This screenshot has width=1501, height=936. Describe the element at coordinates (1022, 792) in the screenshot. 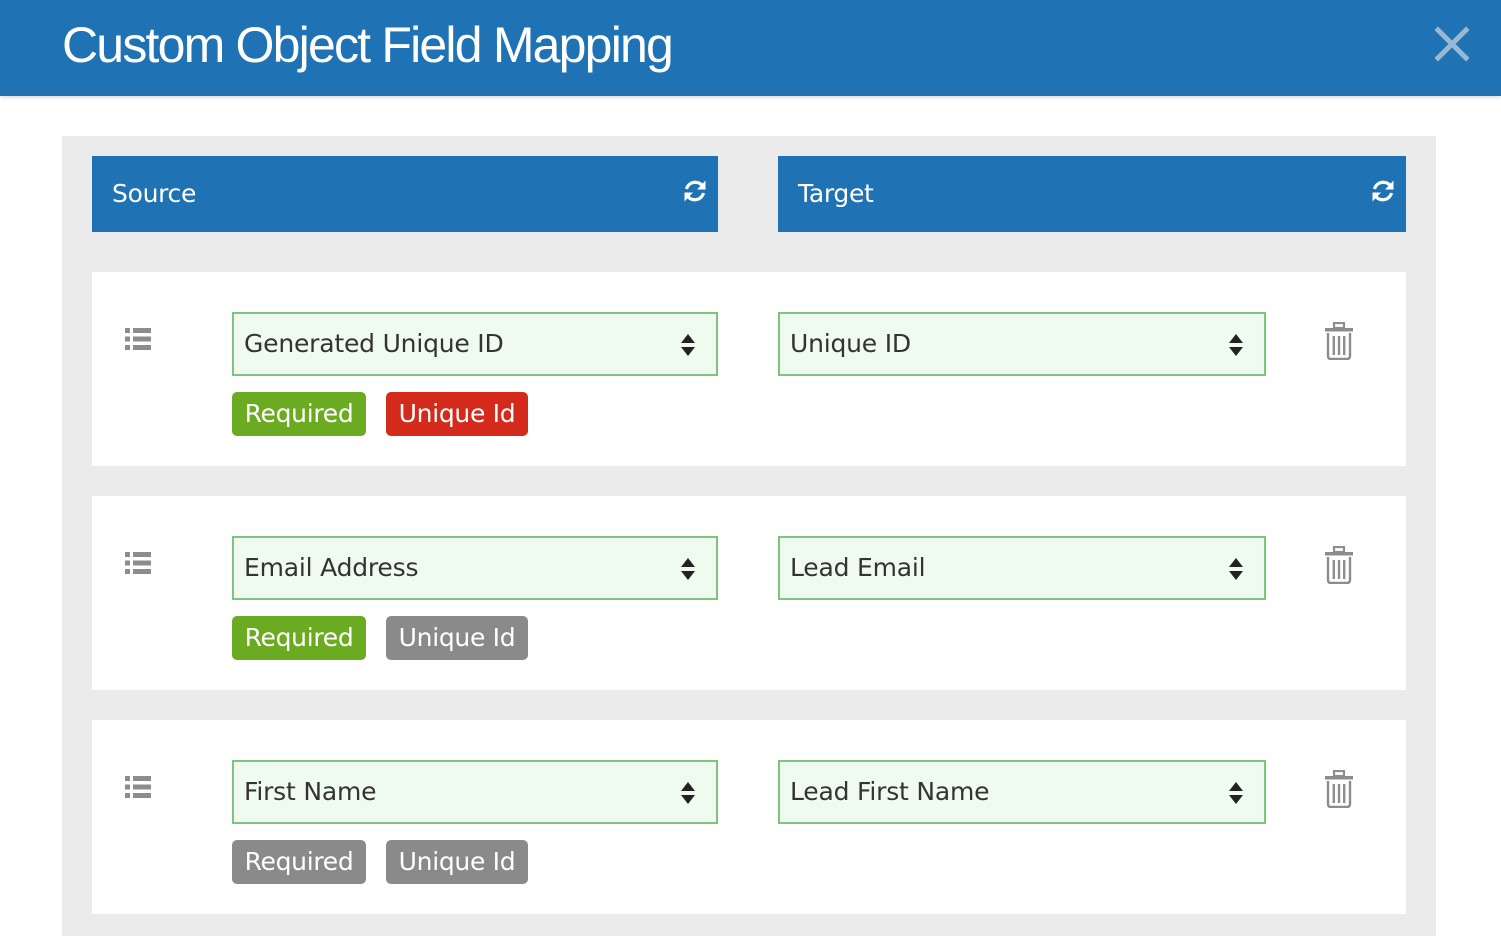

I see `target-field-select: Lead First Name` at that location.